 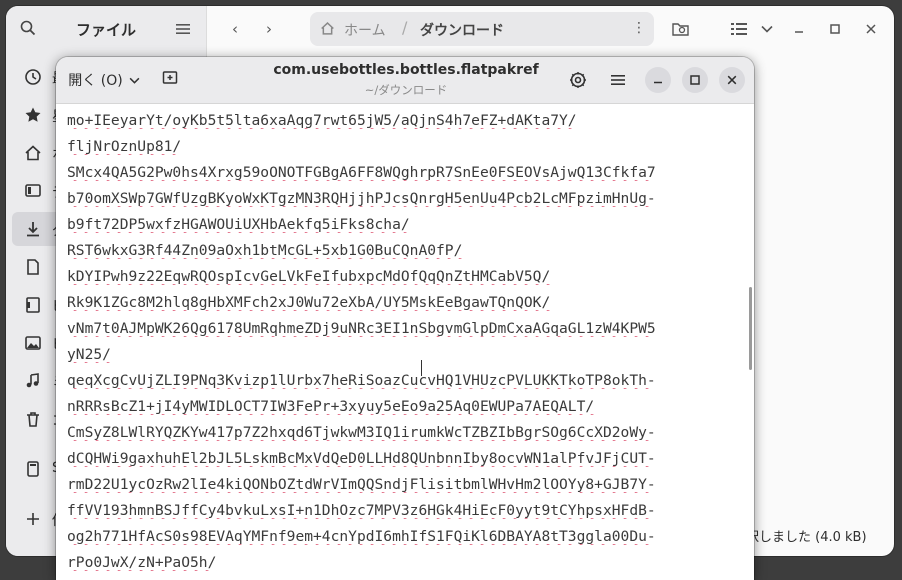 I want to click on star-icon, so click(x=33, y=115).